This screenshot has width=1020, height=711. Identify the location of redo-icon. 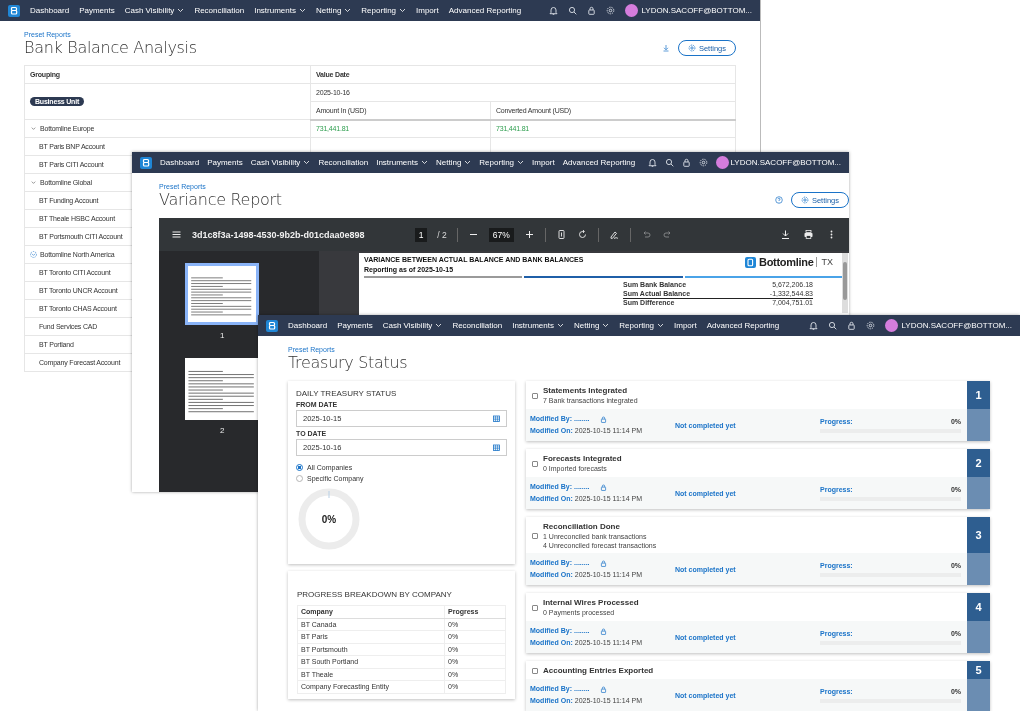
(667, 234).